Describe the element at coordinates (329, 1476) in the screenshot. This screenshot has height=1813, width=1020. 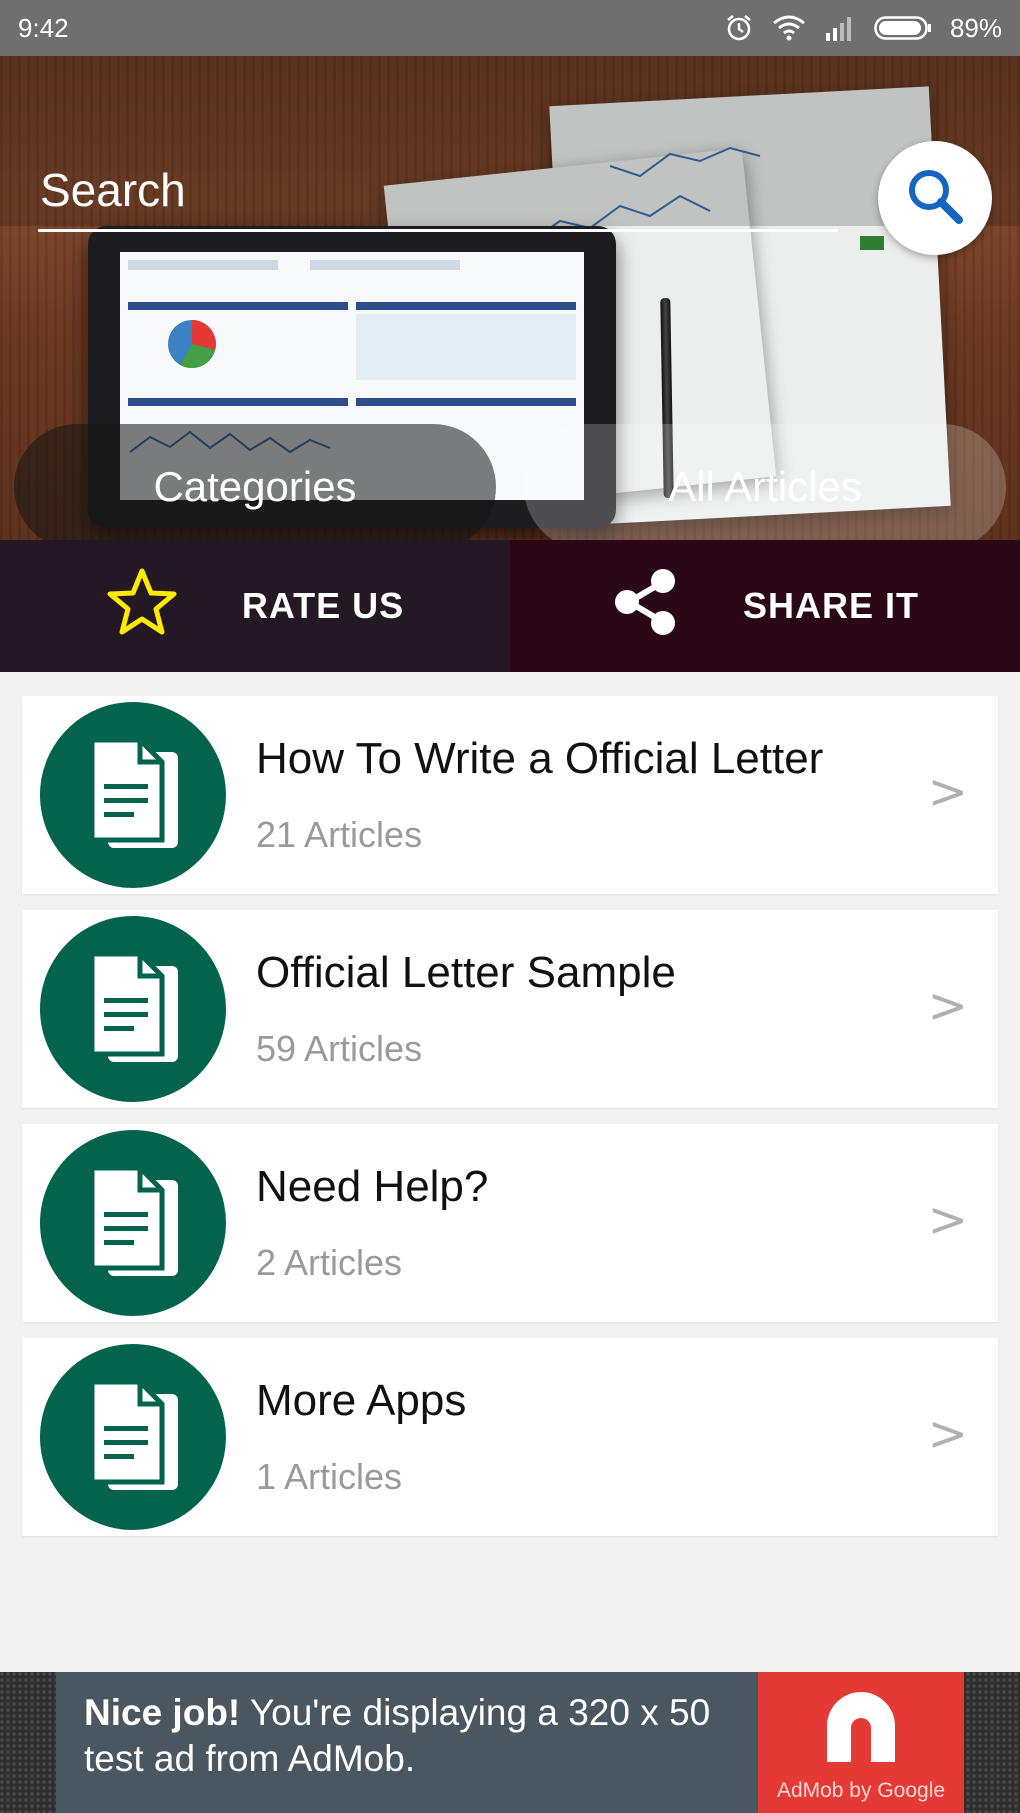
I see `list-item-count: 1 Articles` at that location.